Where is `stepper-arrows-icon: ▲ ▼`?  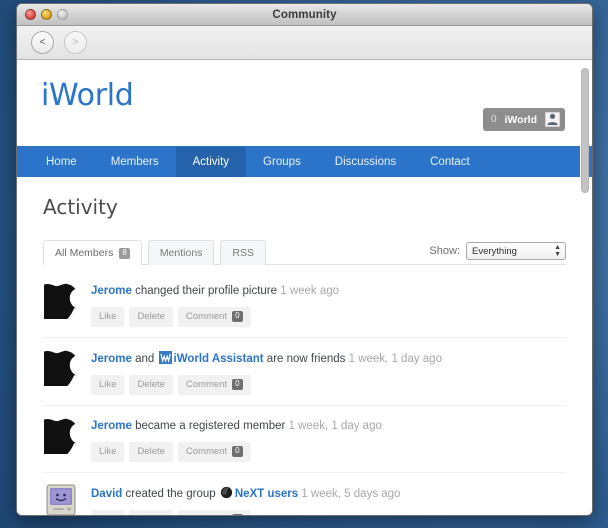 stepper-arrows-icon: ▲ ▼ is located at coordinates (557, 251).